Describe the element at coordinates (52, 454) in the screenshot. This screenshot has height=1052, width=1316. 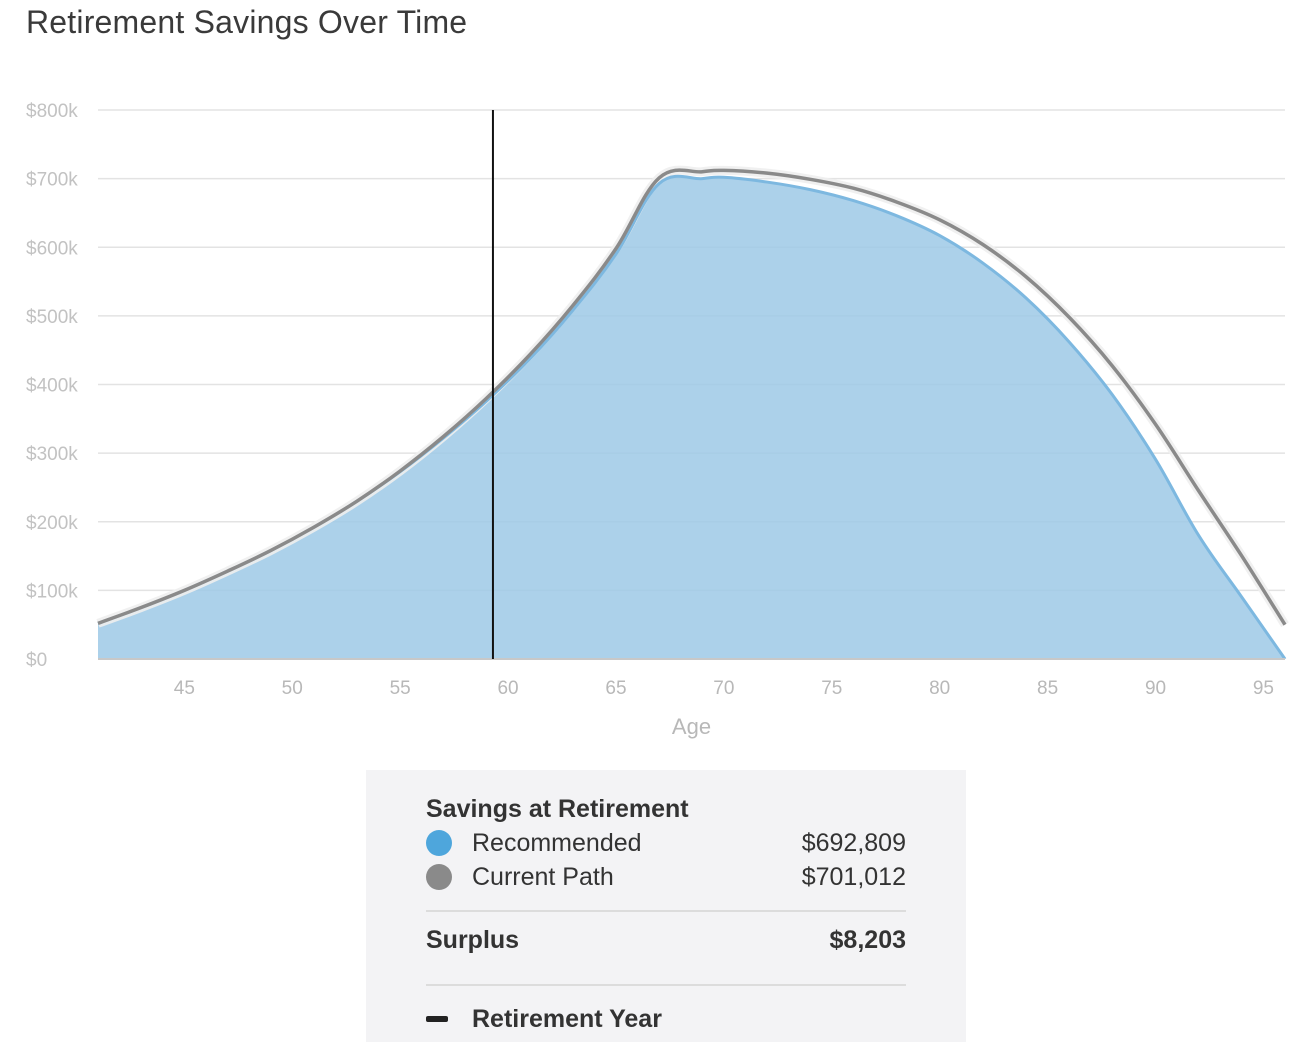
I see `y-tick-label: $300k` at that location.